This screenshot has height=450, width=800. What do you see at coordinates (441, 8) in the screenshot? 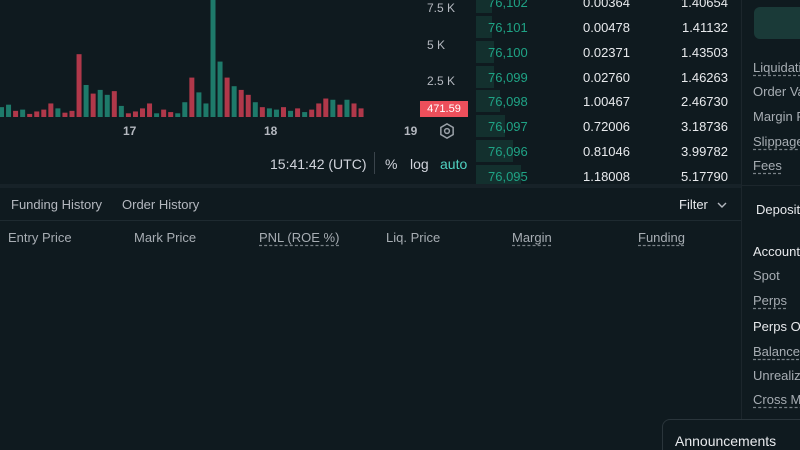
I see `y-axis-label-7500: 7.5 K` at bounding box center [441, 8].